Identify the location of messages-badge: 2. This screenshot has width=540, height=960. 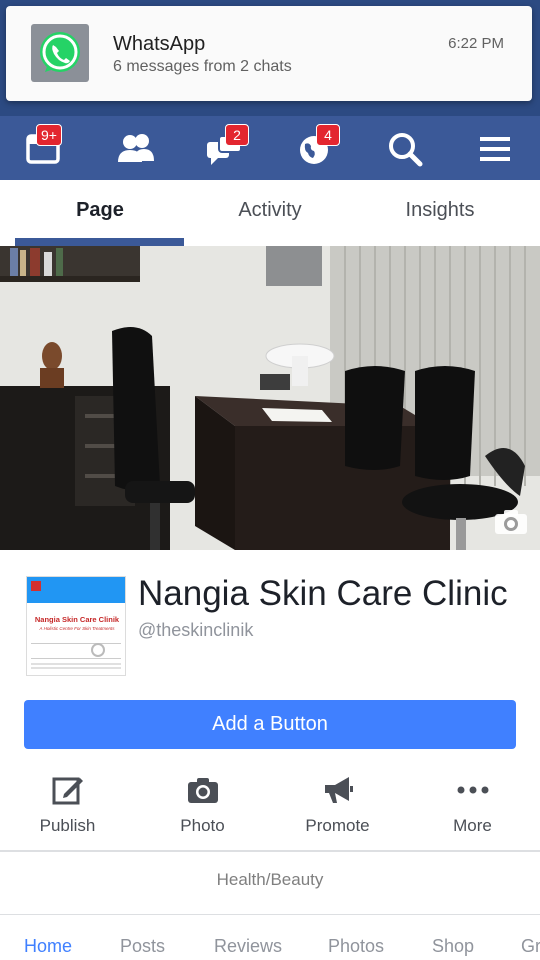
(237, 135).